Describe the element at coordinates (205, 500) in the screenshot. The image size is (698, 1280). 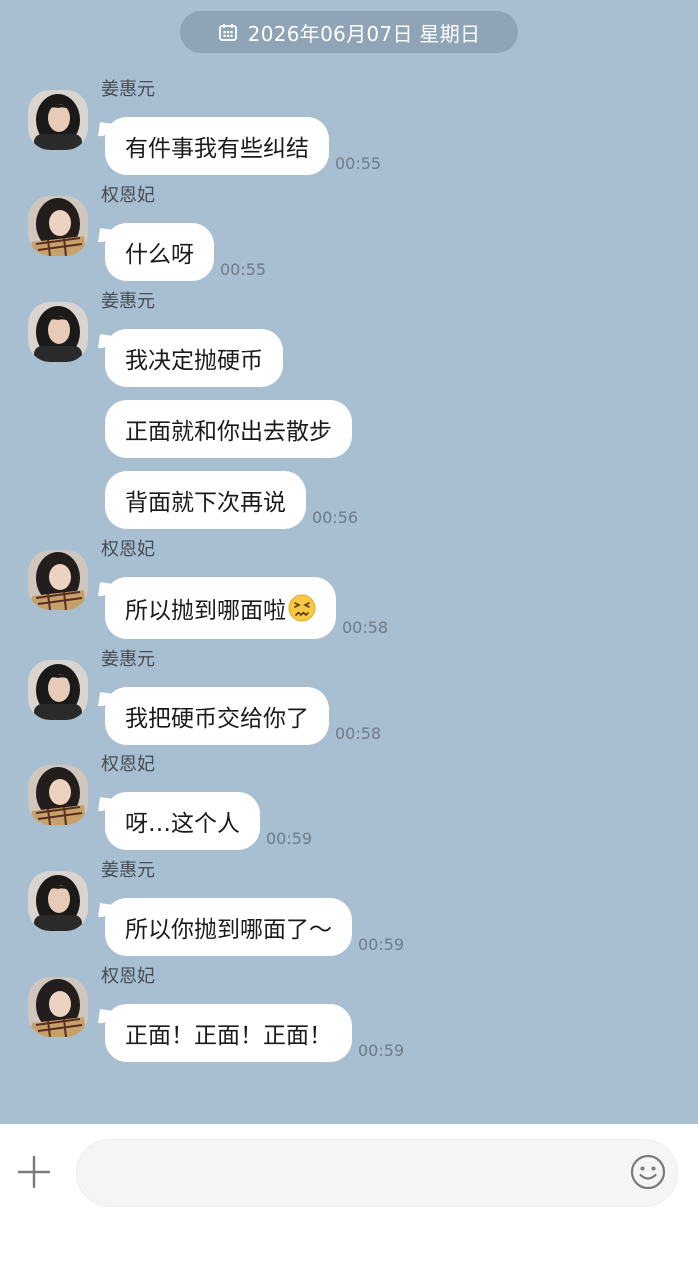
I see `message-bubble: 背面就下次再说` at that location.